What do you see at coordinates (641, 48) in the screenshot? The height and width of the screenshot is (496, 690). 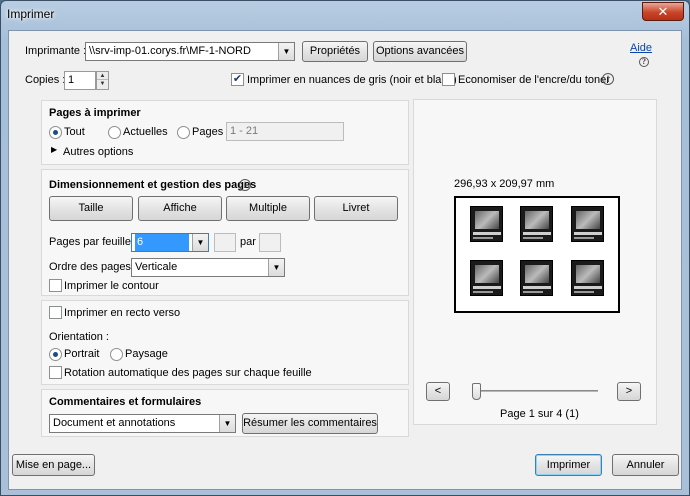 I see `help-link: Aide` at bounding box center [641, 48].